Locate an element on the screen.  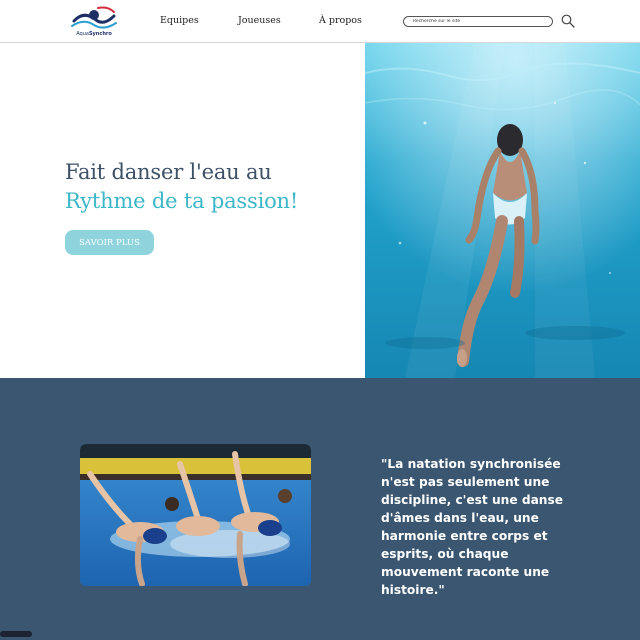
synchronized-swimming-photo is located at coordinates (195, 515).